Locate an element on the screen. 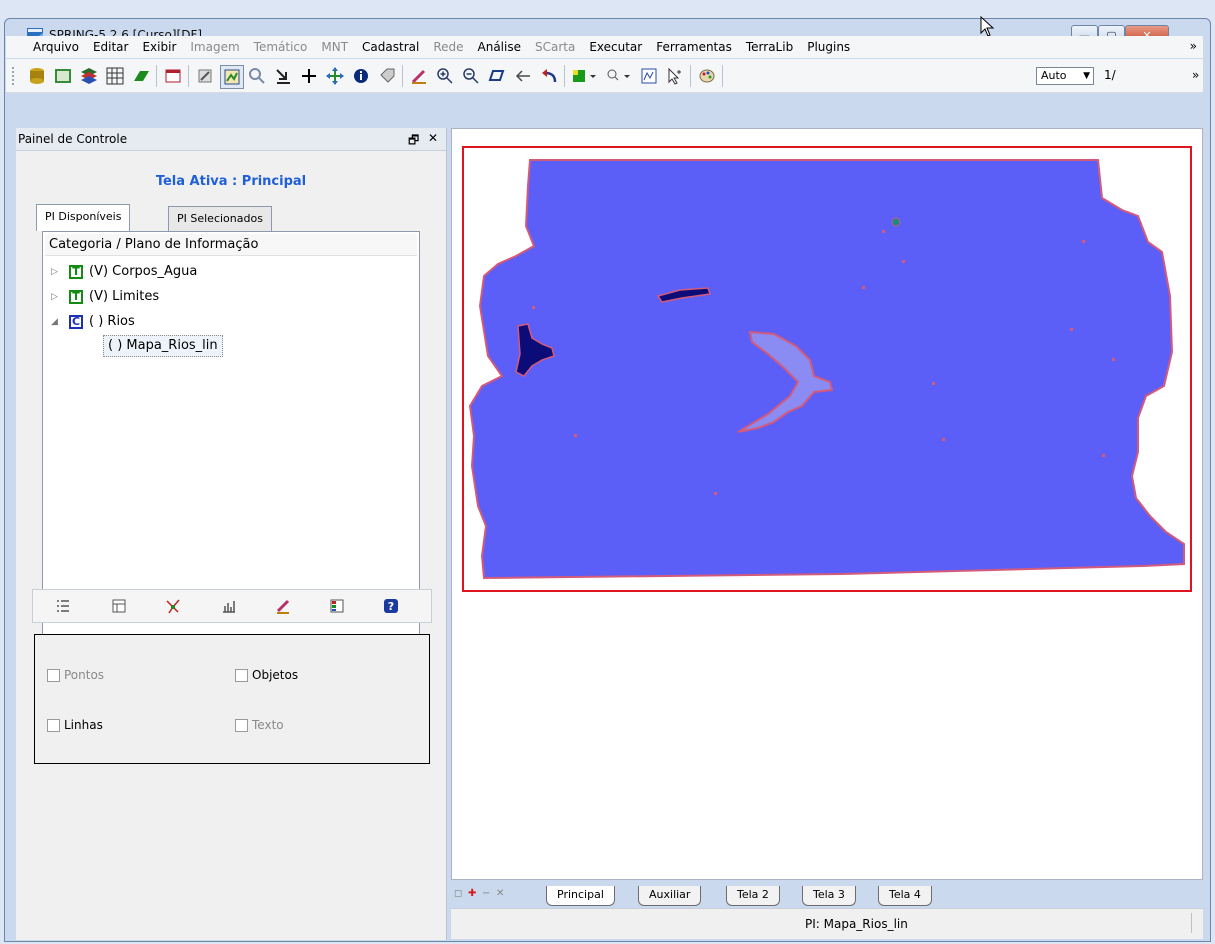 This screenshot has width=1215, height=944. tree-item-label: ( ) Rios is located at coordinates (112, 321).